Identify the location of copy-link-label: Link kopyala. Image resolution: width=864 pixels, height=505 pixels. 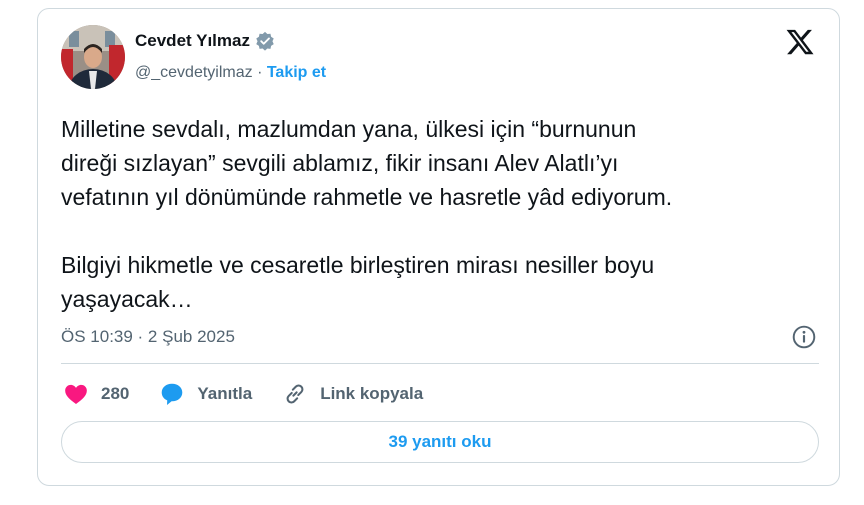
(372, 393).